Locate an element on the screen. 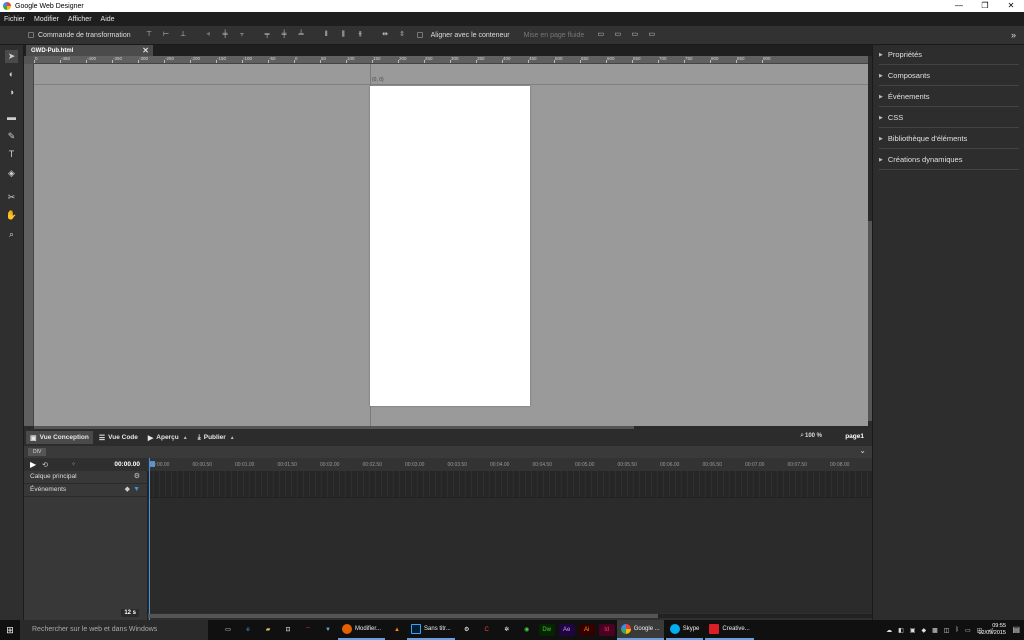 This screenshot has width=1024, height=640. steelseries-icon: ▼ is located at coordinates (328, 630).